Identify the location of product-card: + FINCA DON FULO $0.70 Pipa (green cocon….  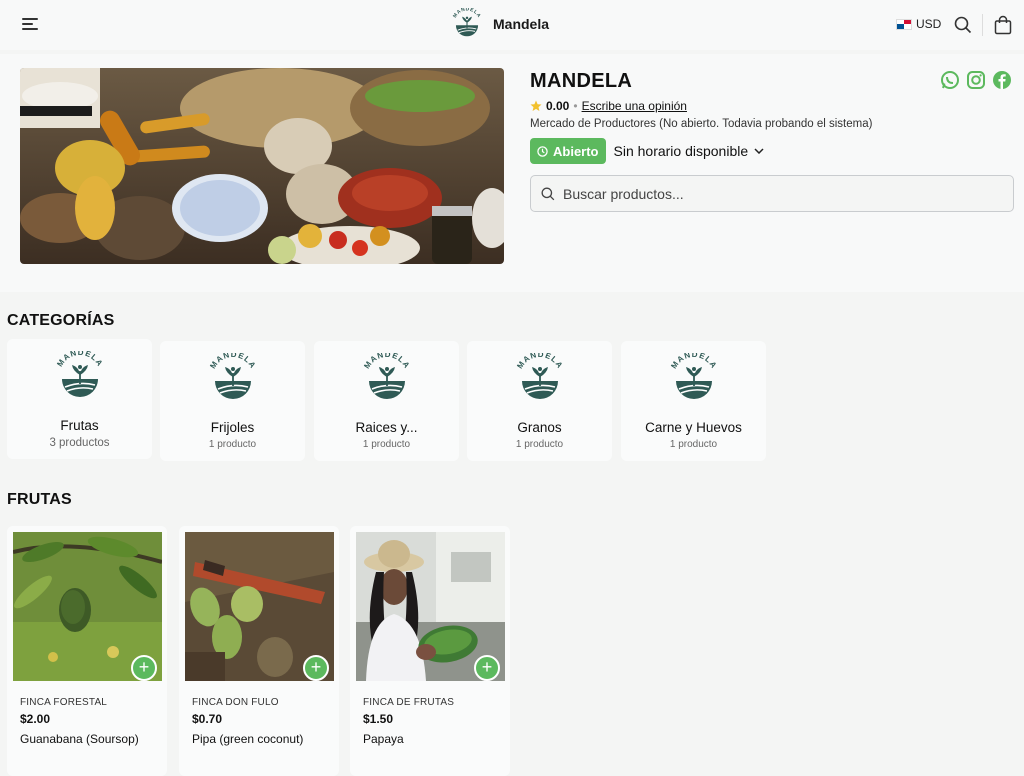
(259, 651).